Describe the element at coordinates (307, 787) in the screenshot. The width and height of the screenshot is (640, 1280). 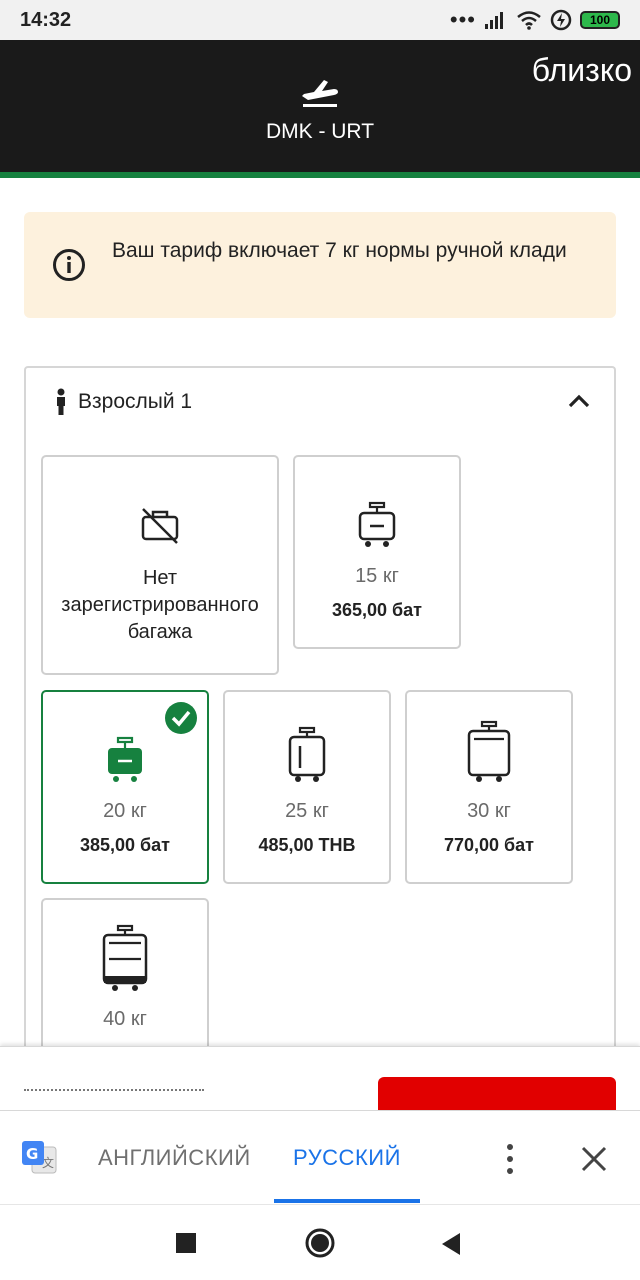
I see `baggage-option-25kg: 25 кг 485,00 THB` at that location.